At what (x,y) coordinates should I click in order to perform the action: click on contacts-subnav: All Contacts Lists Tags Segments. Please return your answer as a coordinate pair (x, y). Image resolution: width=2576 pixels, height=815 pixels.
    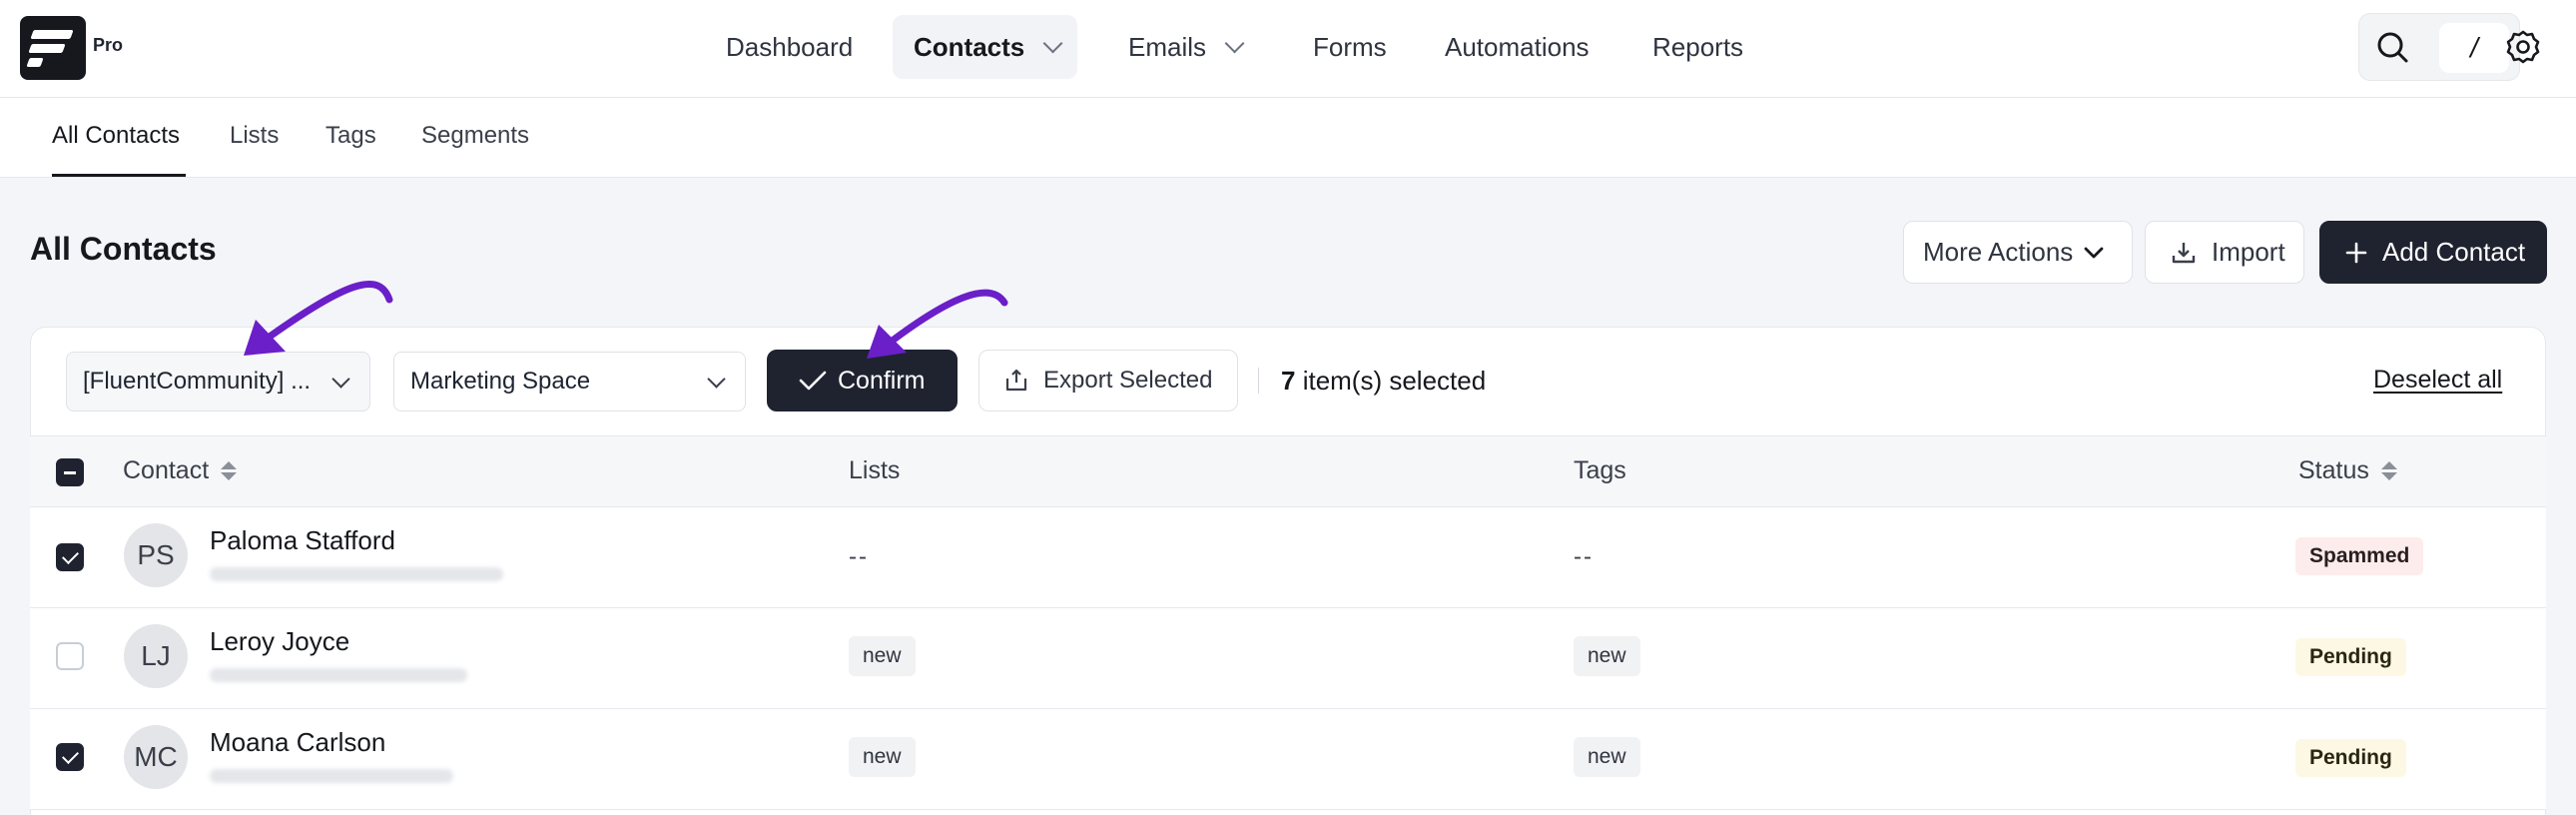
    Looking at the image, I should click on (1288, 138).